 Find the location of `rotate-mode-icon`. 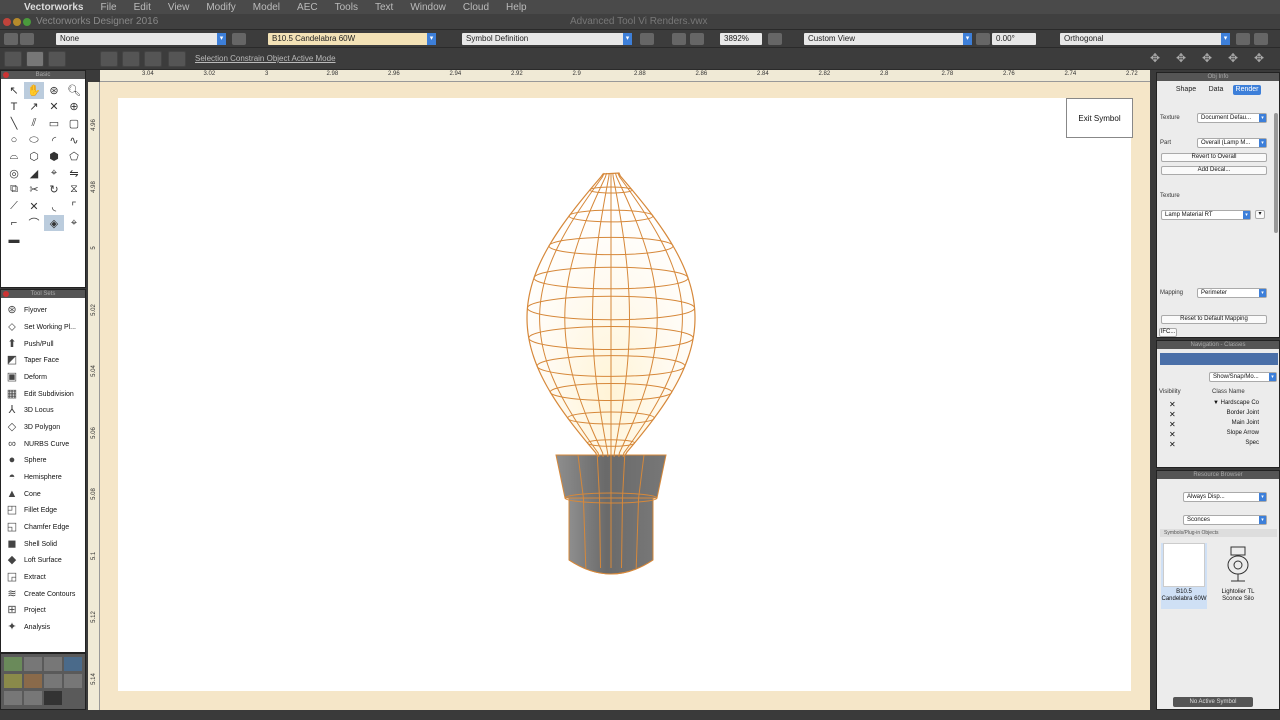

rotate-mode-icon is located at coordinates (153, 59).